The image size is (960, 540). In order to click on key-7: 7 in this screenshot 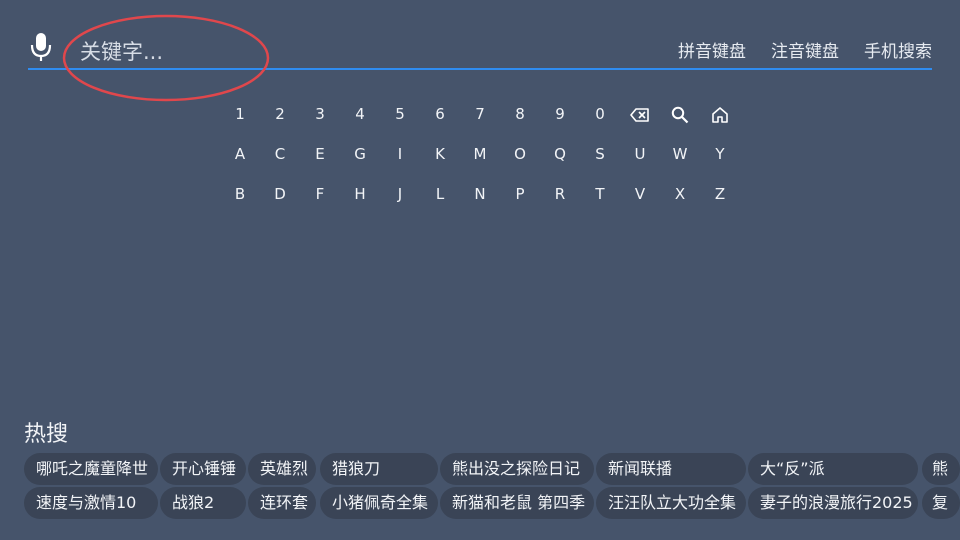, I will do `click(480, 114)`.